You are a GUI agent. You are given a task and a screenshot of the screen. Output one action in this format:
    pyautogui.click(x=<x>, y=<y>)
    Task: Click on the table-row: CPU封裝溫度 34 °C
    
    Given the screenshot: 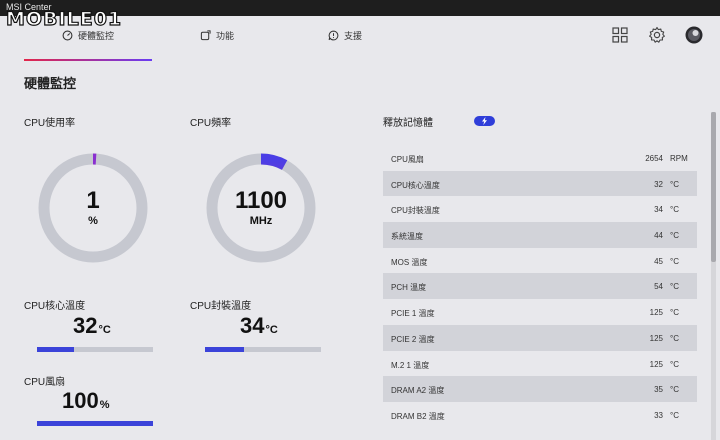 What is the action you would take?
    pyautogui.click(x=540, y=209)
    